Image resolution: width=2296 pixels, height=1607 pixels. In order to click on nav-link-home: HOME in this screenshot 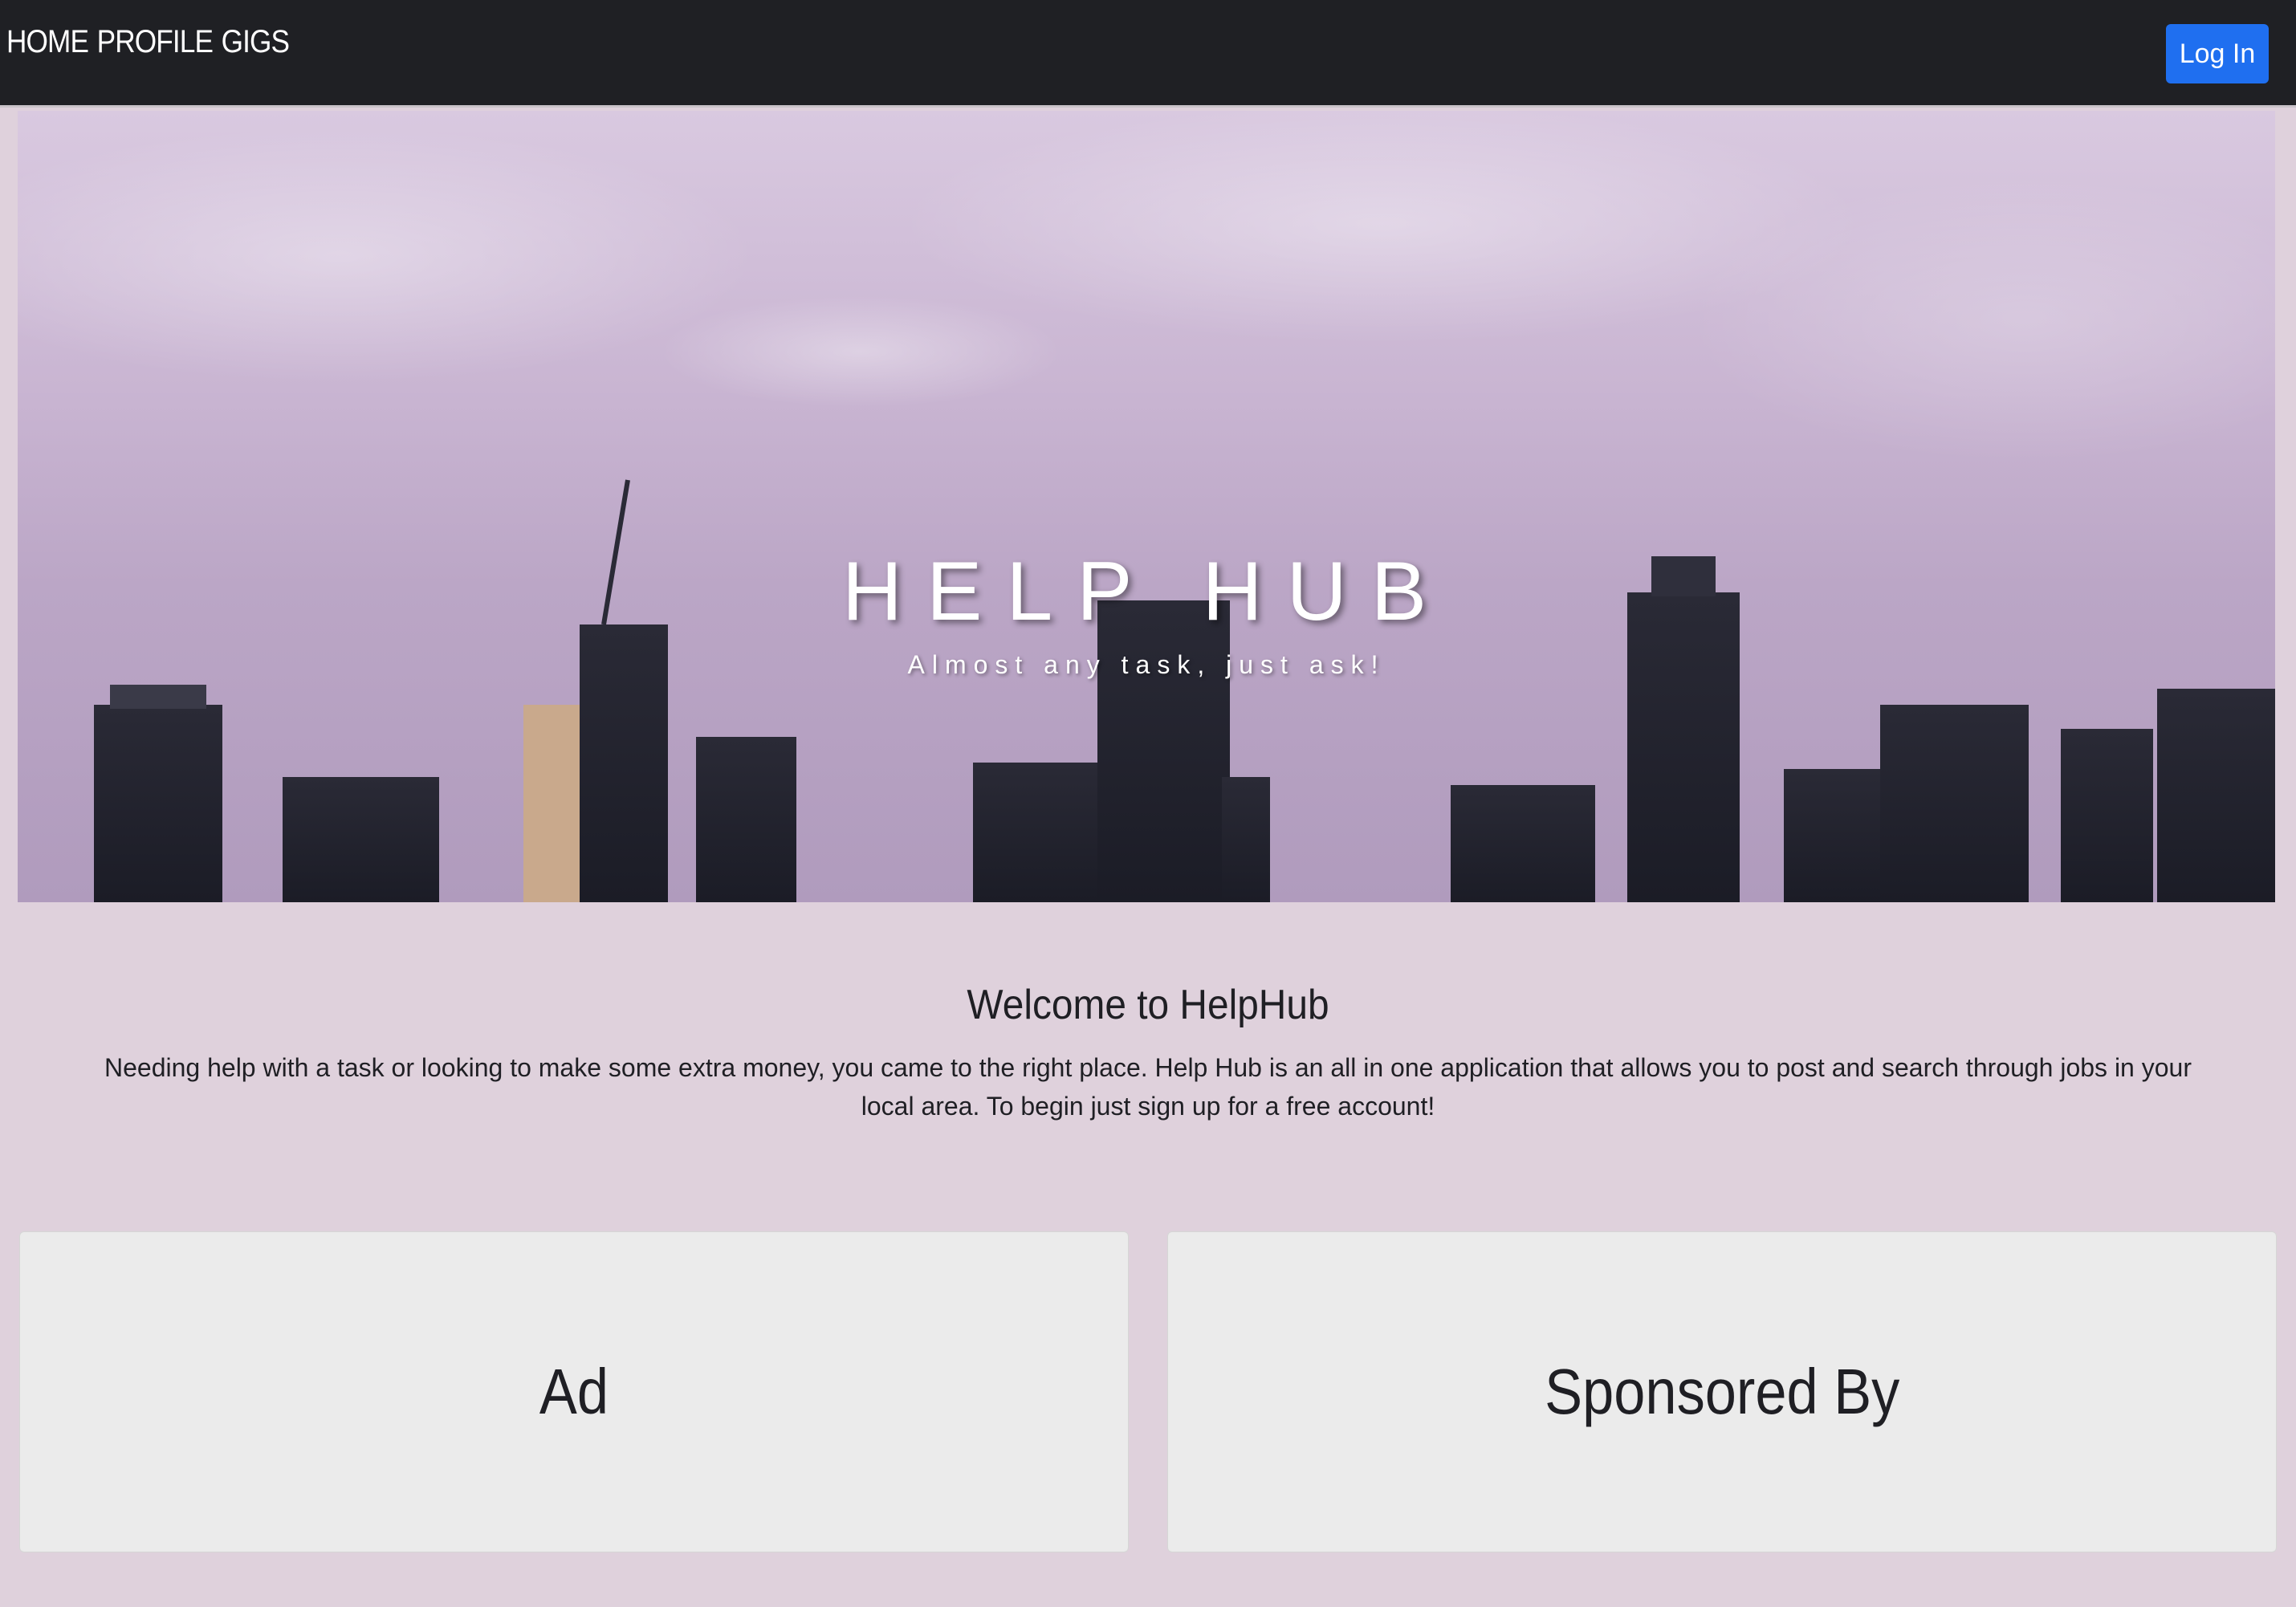, I will do `click(48, 42)`.